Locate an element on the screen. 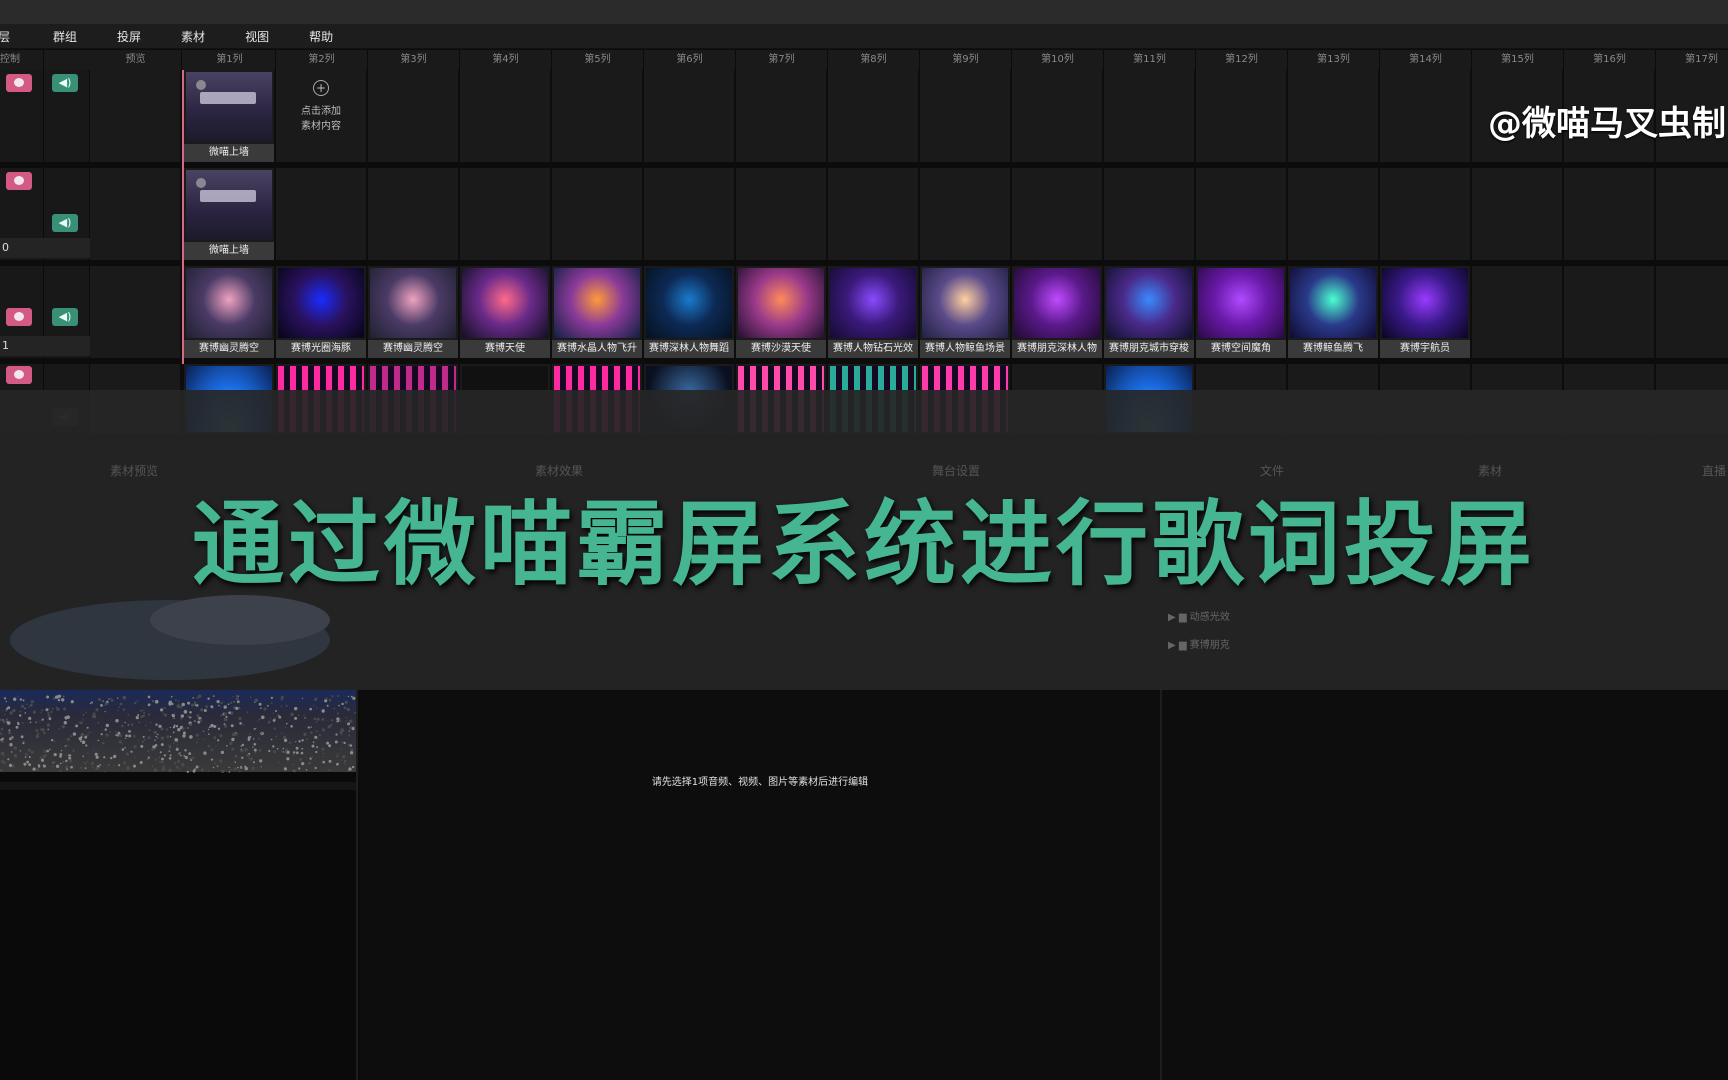 The image size is (1728, 1080). column-header-8: 第8列 is located at coordinates (874, 60).